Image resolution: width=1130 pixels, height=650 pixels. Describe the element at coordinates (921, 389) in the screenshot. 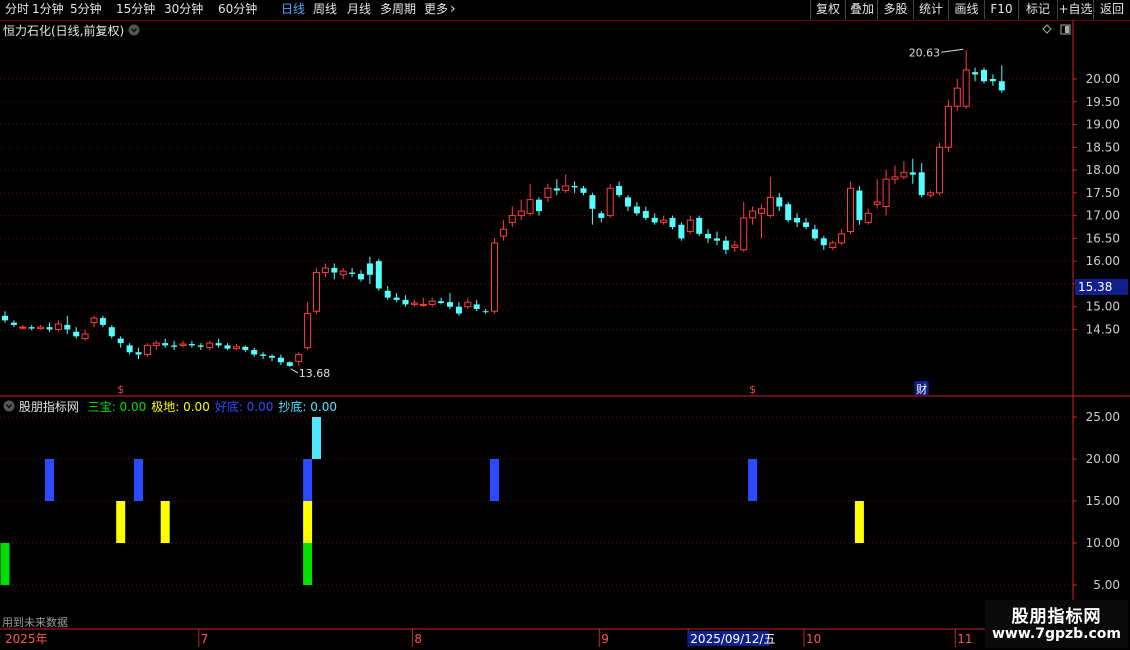

I see `event-marker: 财` at that location.